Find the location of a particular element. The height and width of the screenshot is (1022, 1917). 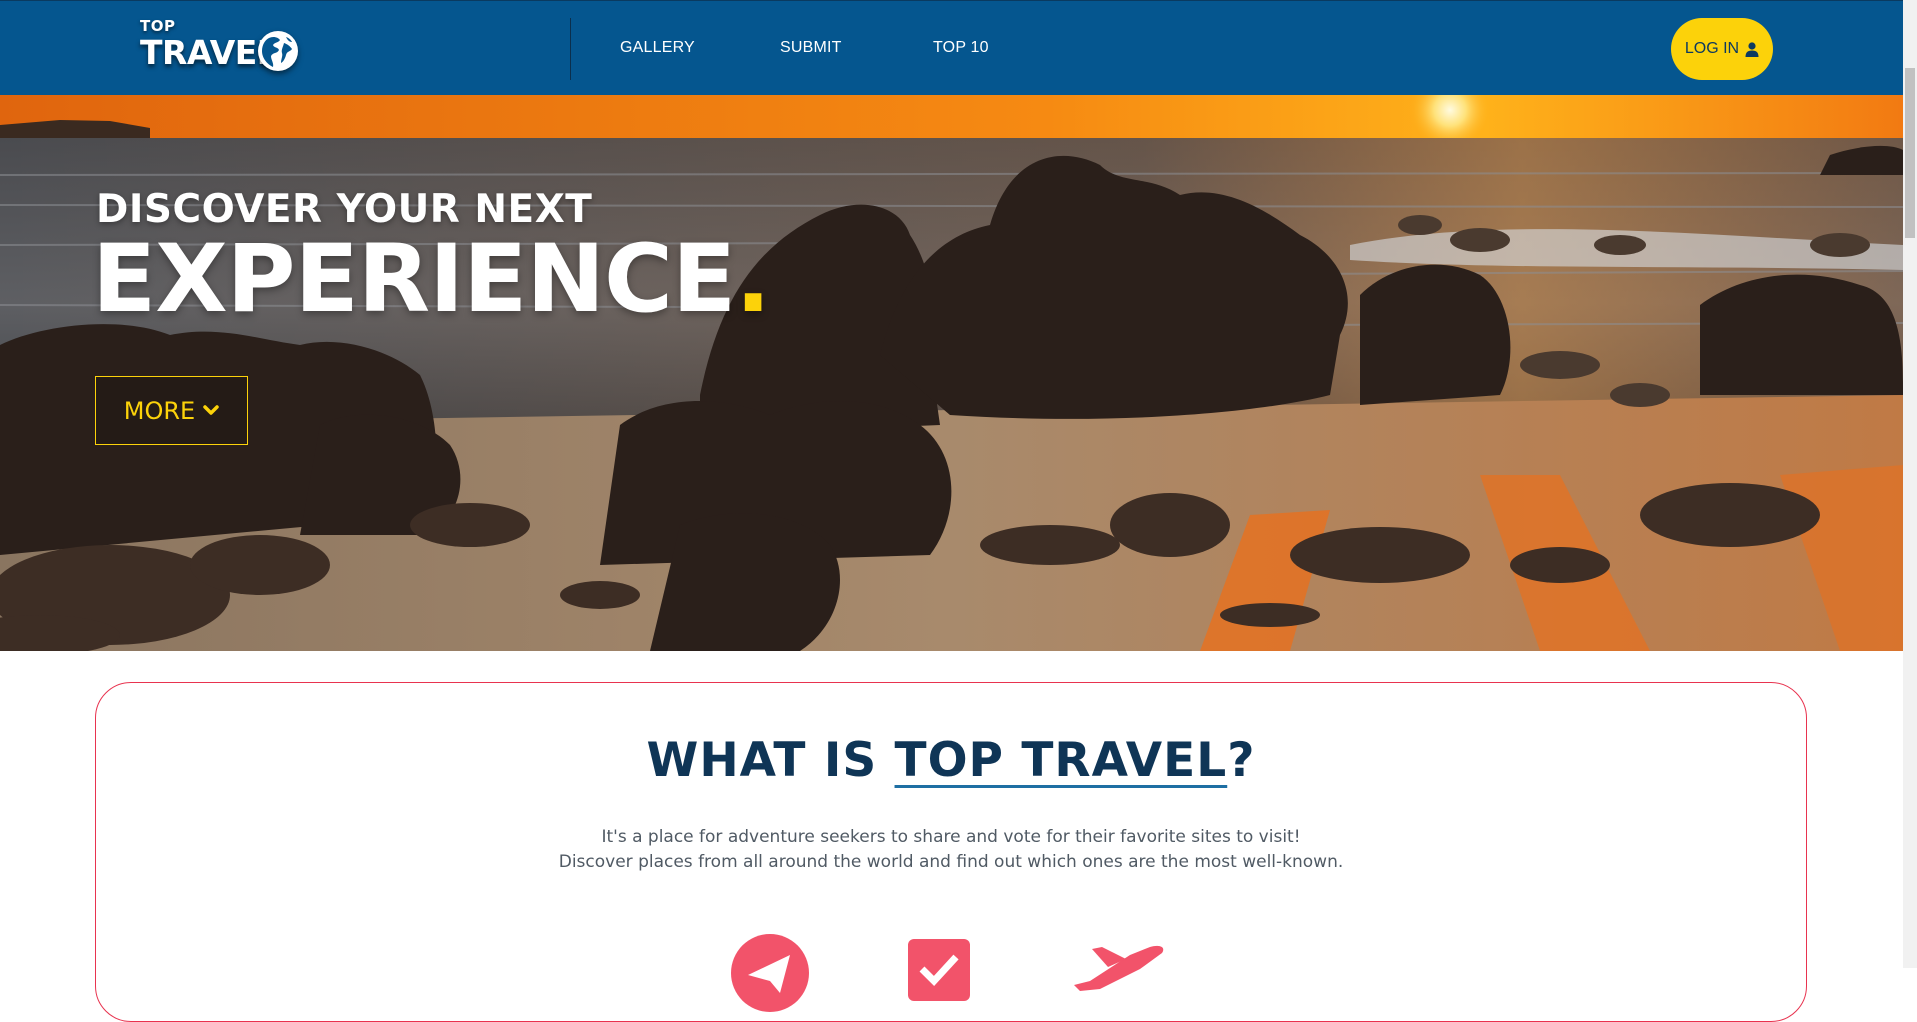

what-is-heading: WHAT IS TOP TRAVEL? is located at coordinates (951, 760).